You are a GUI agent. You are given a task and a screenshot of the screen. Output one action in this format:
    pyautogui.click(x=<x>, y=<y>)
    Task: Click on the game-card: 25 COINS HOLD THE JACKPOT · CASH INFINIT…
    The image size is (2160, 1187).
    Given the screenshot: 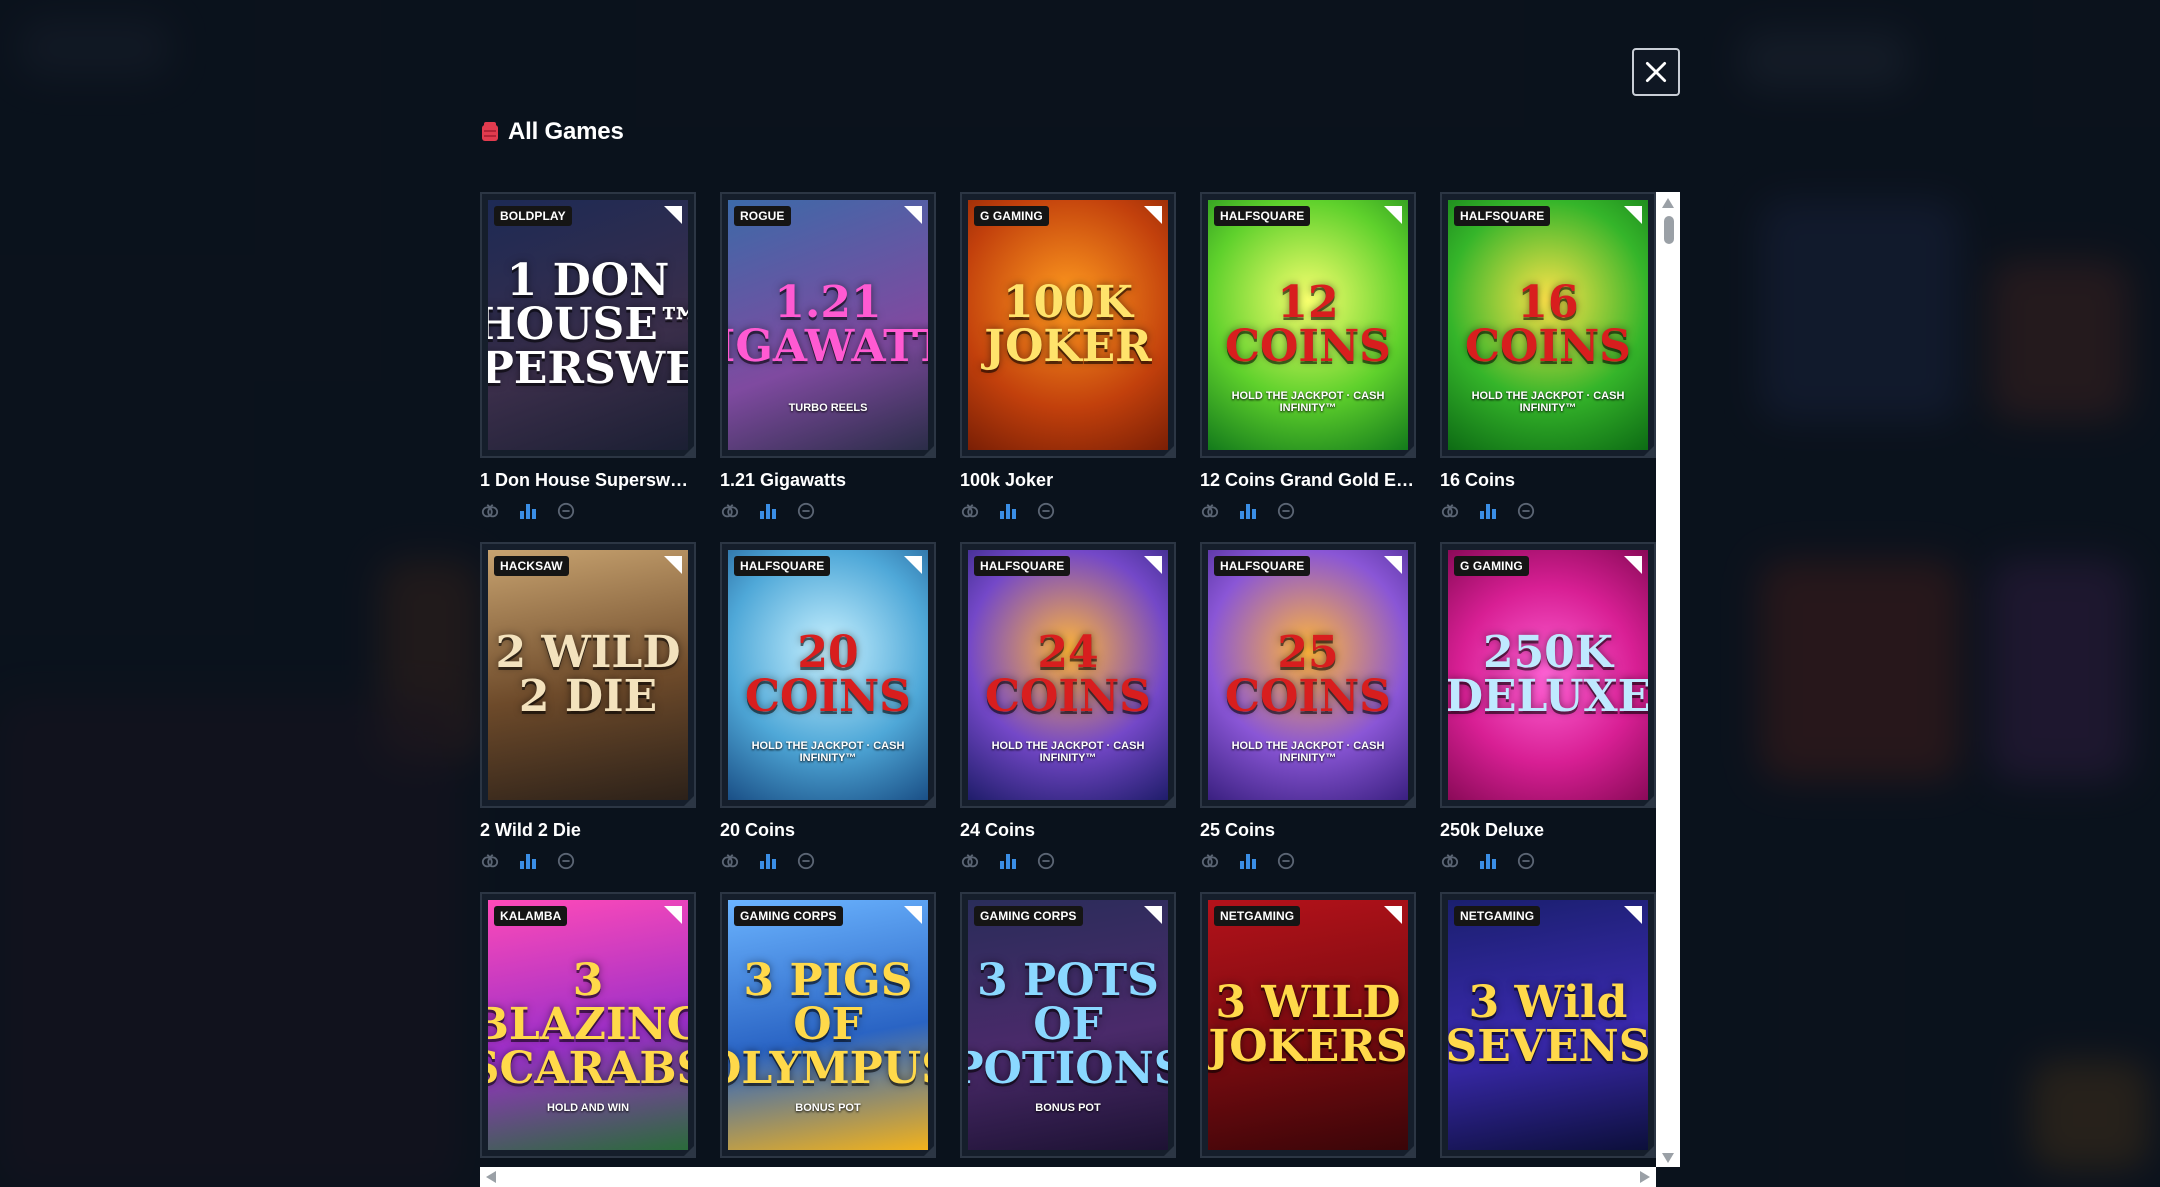 What is the action you would take?
    pyautogui.click(x=1308, y=707)
    